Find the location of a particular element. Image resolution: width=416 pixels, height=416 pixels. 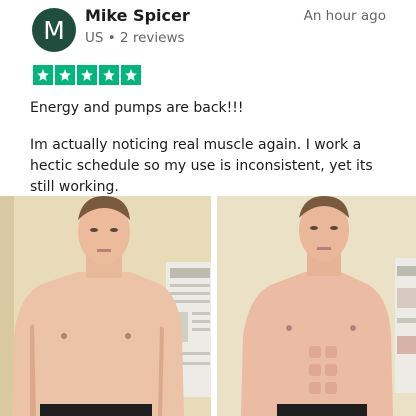

avatar: M is located at coordinates (54, 30).